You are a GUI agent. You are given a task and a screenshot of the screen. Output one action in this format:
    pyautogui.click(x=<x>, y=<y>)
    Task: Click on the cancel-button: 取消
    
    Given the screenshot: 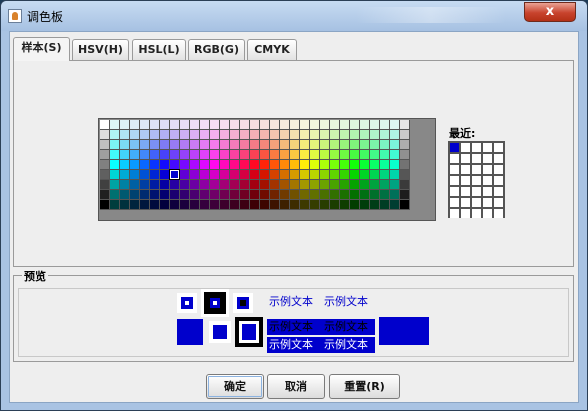 What is the action you would take?
    pyautogui.click(x=296, y=386)
    